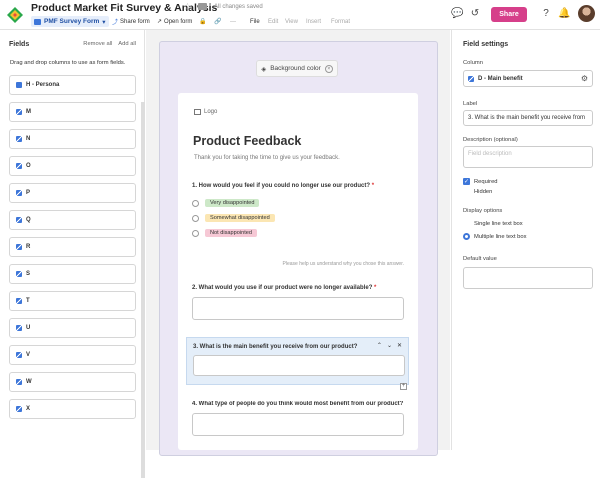  I want to click on option-not-disappointed: Not disappointed, so click(224, 233).